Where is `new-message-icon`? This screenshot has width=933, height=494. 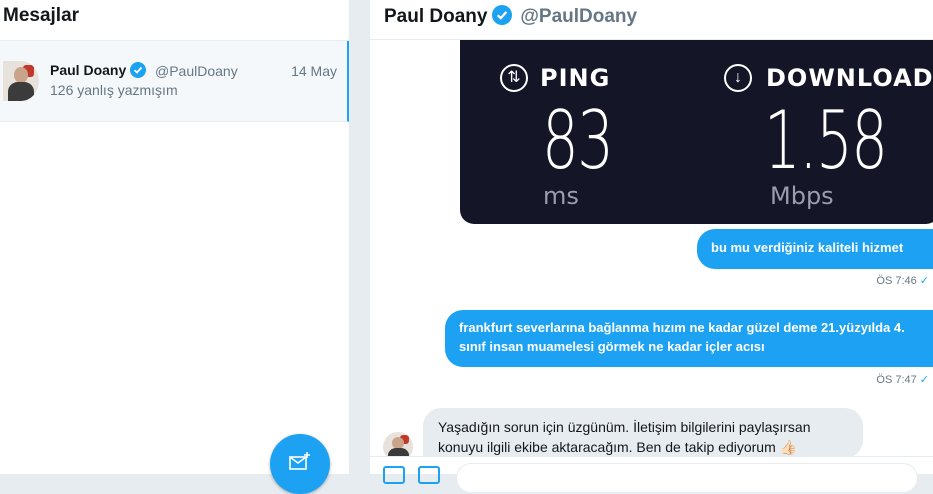
new-message-icon is located at coordinates (299, 461).